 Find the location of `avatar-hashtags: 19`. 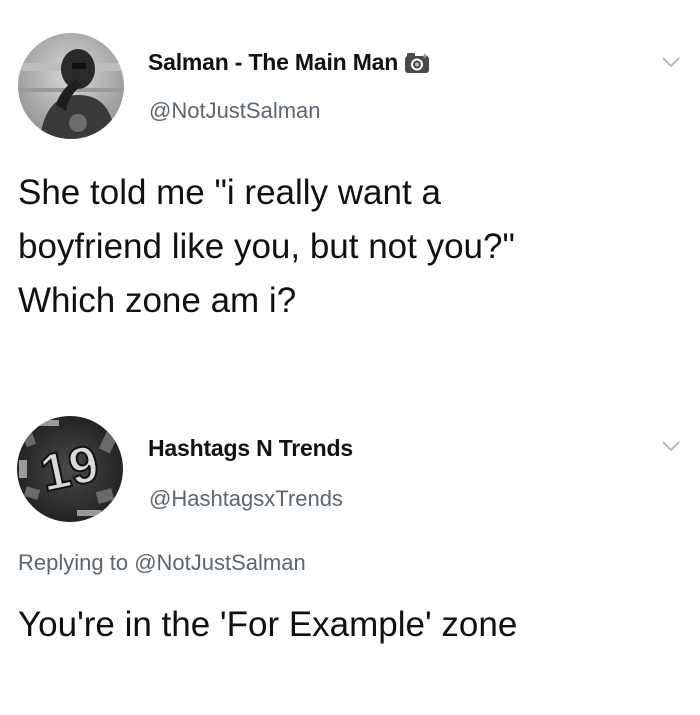

avatar-hashtags: 19 is located at coordinates (70, 469).